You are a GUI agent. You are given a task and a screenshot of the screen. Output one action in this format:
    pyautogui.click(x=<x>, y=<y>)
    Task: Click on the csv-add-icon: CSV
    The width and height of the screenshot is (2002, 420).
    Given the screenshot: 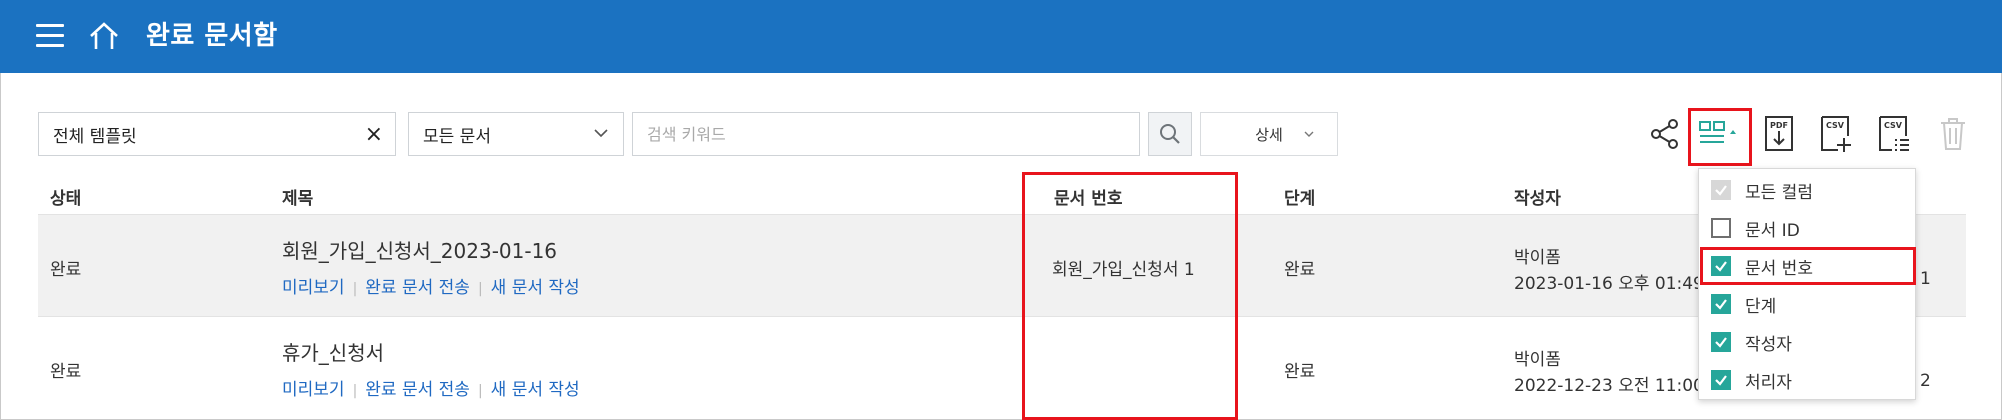 What is the action you would take?
    pyautogui.click(x=1835, y=134)
    